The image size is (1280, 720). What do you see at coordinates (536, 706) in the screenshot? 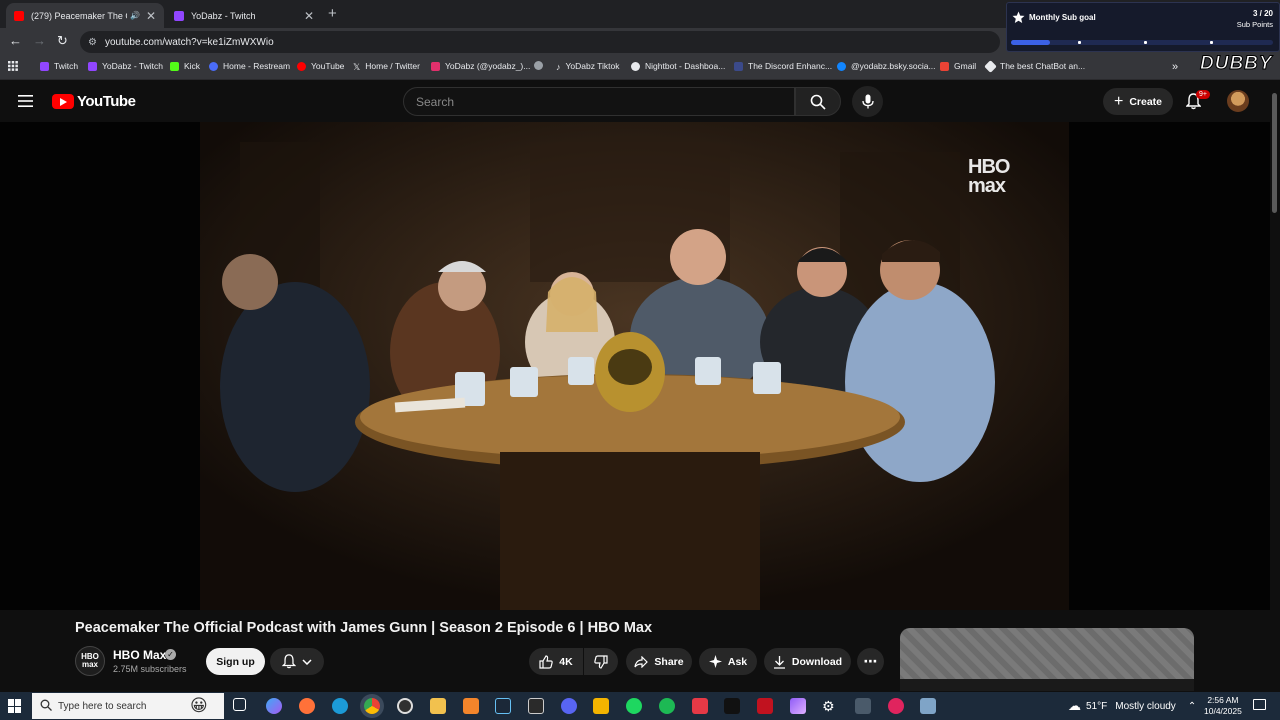
I see `epic-games-icon` at bounding box center [536, 706].